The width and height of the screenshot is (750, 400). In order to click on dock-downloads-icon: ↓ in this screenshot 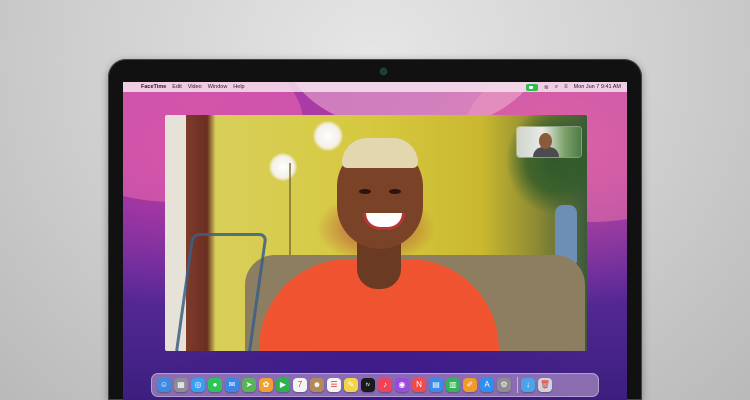, I will do `click(528, 385)`.